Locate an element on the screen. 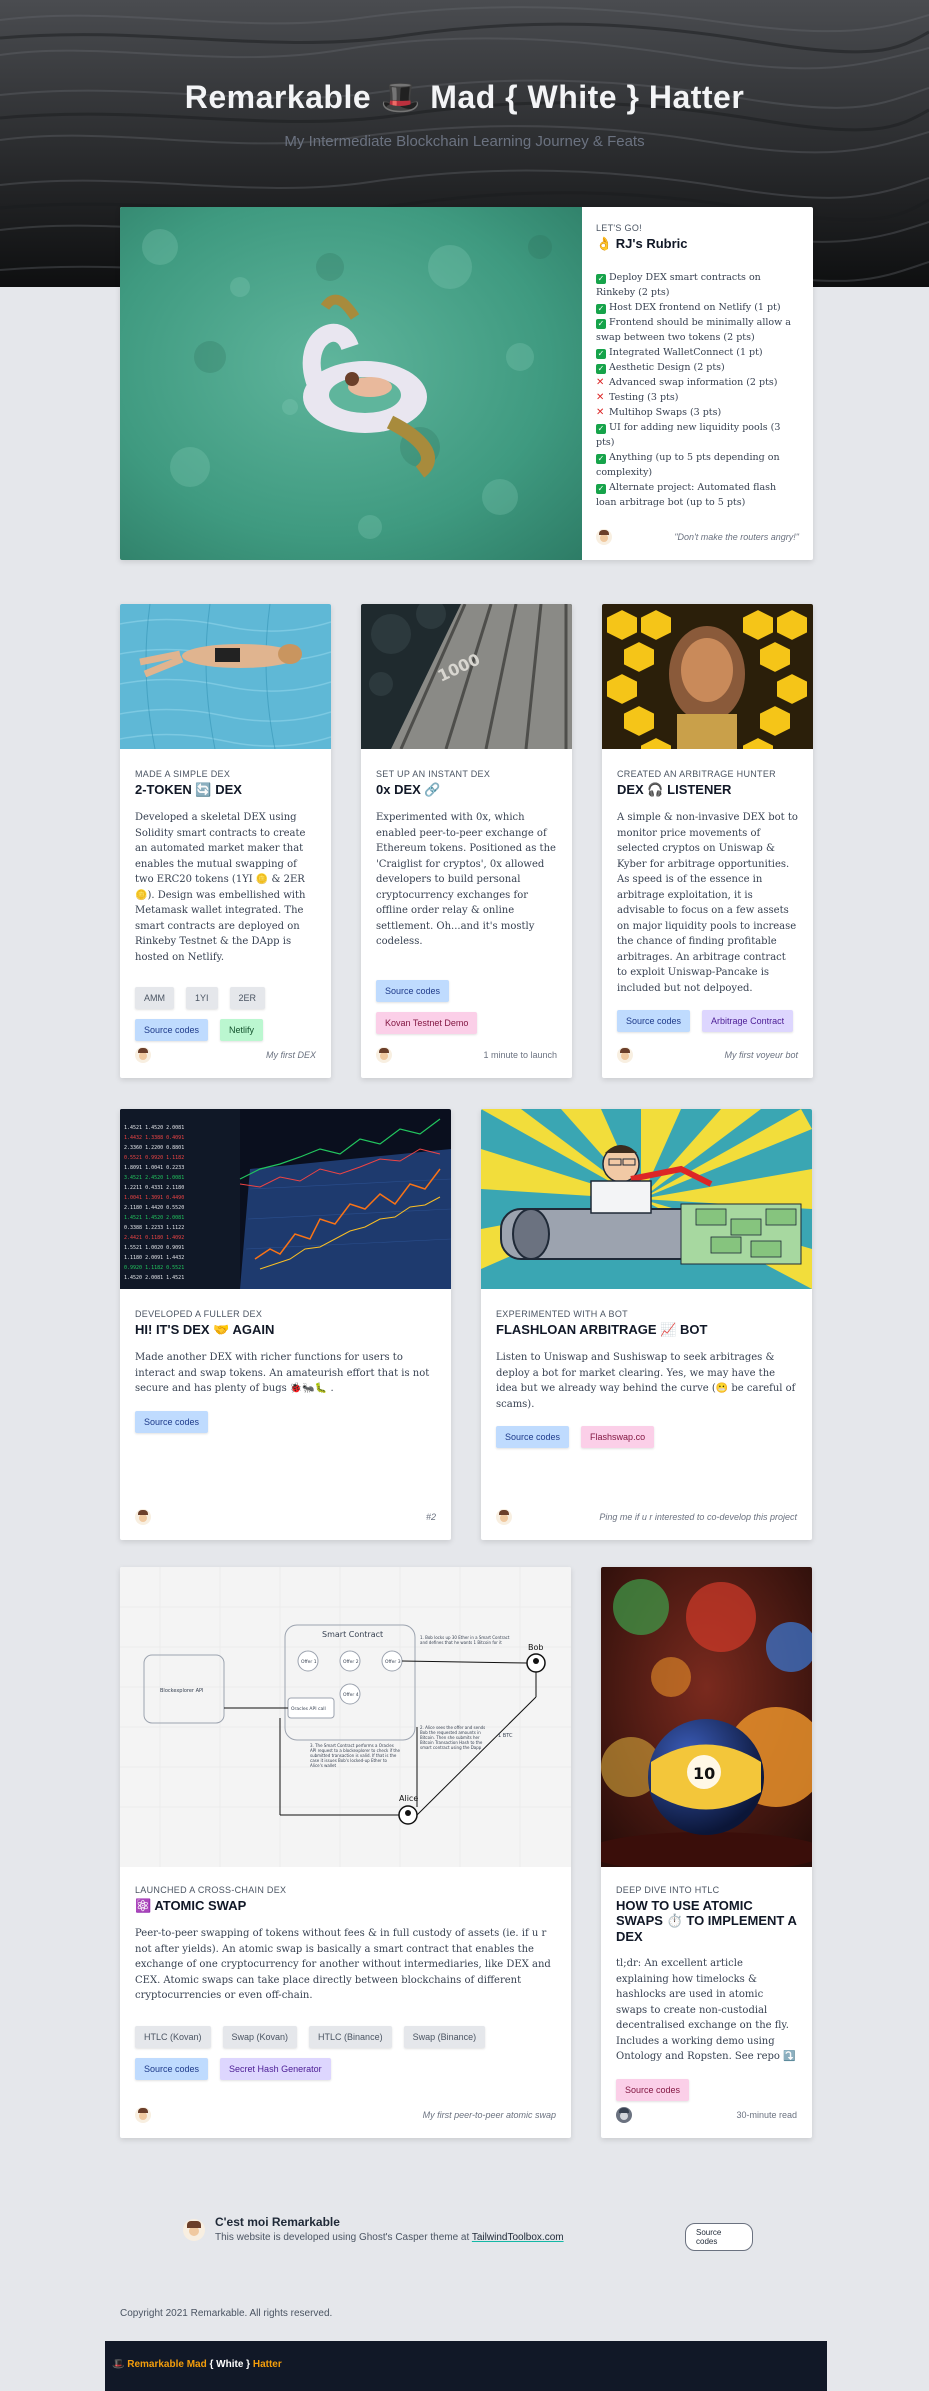  secret-hash-generator-button: Secret Hash Generator is located at coordinates (275, 2068).